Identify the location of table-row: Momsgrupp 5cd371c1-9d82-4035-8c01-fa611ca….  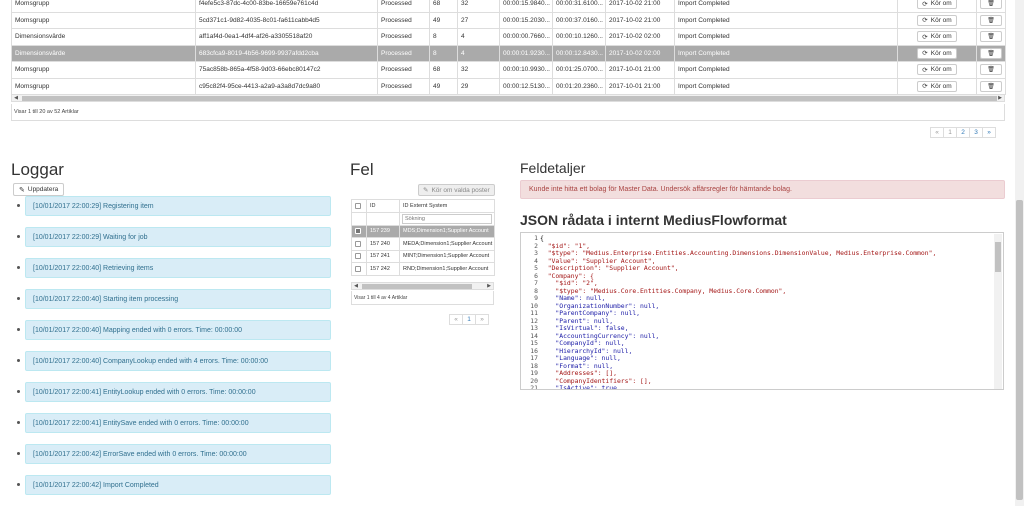
(508, 20).